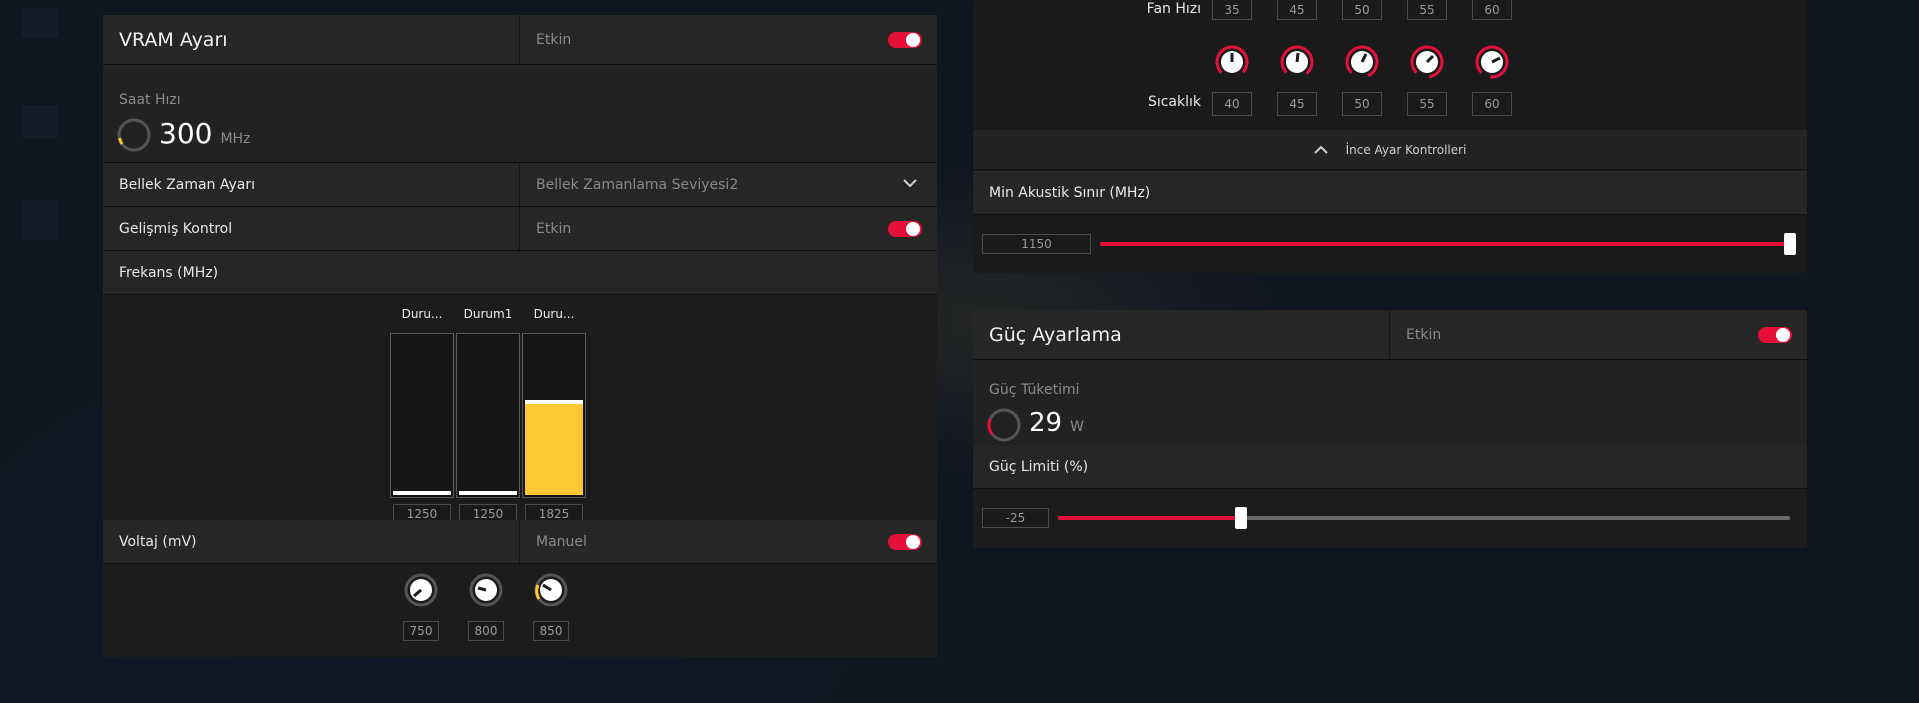  Describe the element at coordinates (205, 133) in the screenshot. I see `clock-speed-value: 300 MHz` at that location.